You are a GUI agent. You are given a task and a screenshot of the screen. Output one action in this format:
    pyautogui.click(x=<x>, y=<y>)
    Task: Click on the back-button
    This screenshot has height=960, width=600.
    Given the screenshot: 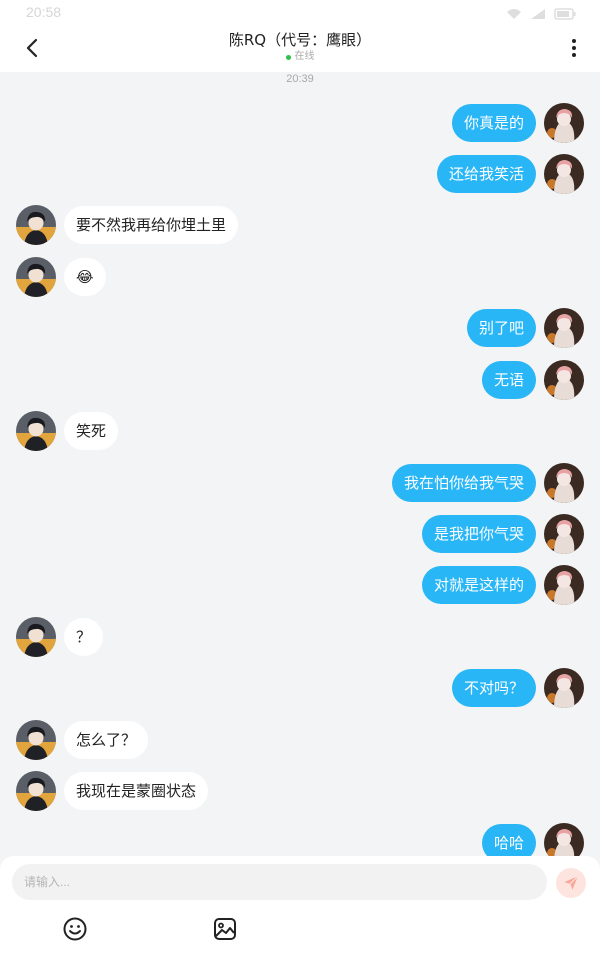 What is the action you would take?
    pyautogui.click(x=32, y=48)
    